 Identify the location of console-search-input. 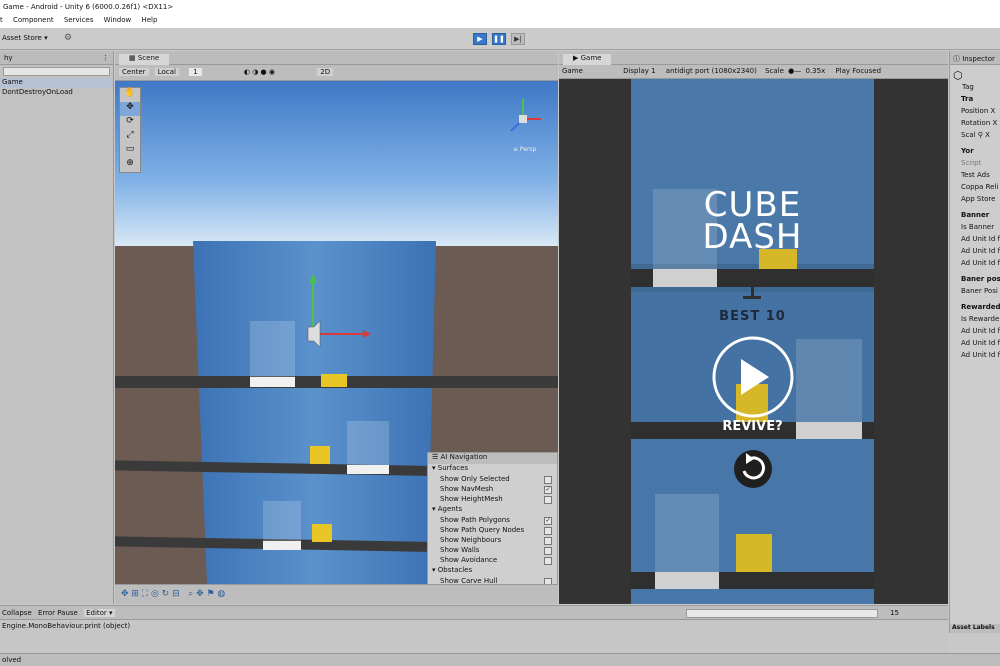
(782, 613).